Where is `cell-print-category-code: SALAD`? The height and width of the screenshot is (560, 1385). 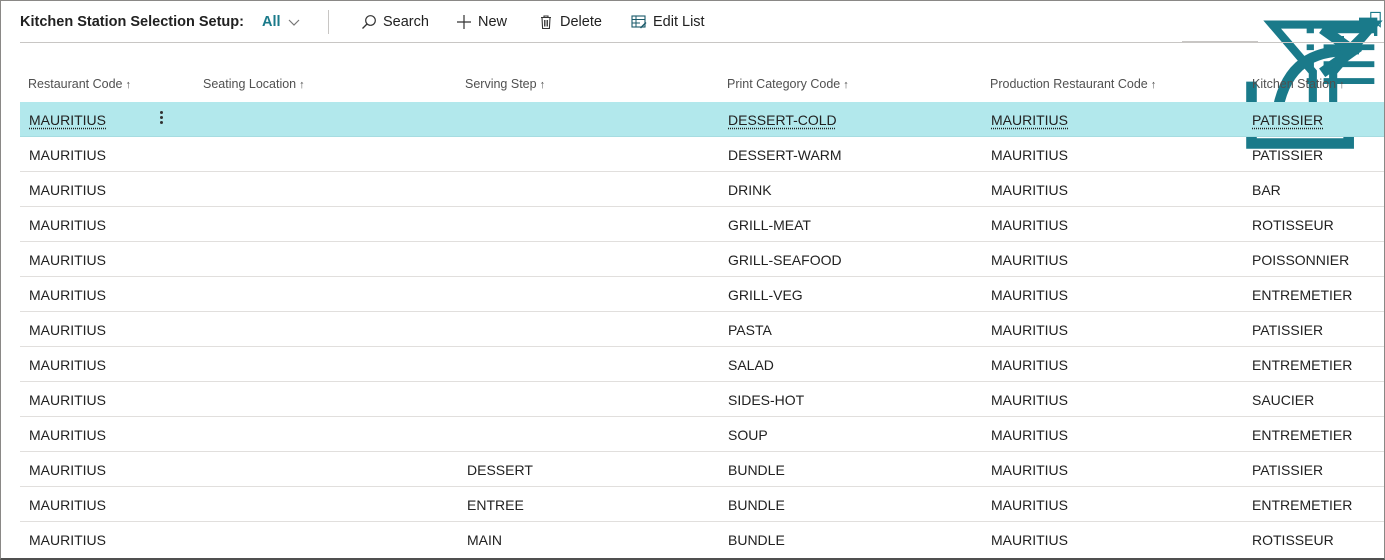
cell-print-category-code: SALAD is located at coordinates (751, 365).